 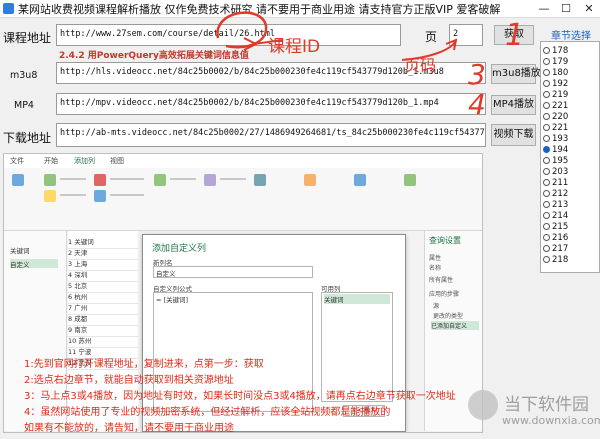 I want to click on chapter-item: 180, so click(x=570, y=73).